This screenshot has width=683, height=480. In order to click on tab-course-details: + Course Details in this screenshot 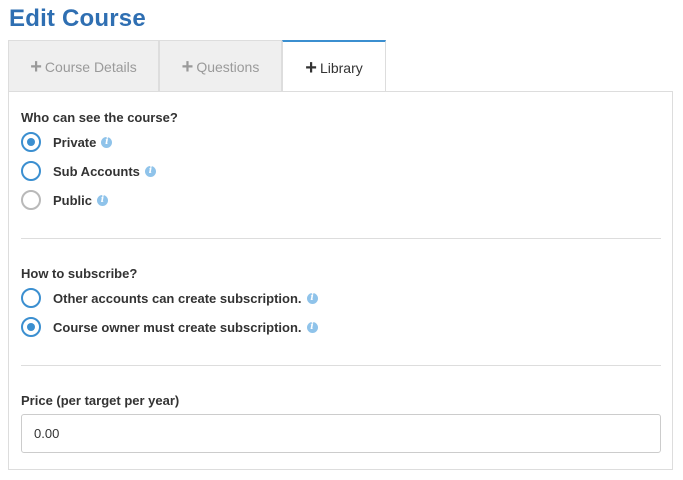, I will do `click(83, 66)`.